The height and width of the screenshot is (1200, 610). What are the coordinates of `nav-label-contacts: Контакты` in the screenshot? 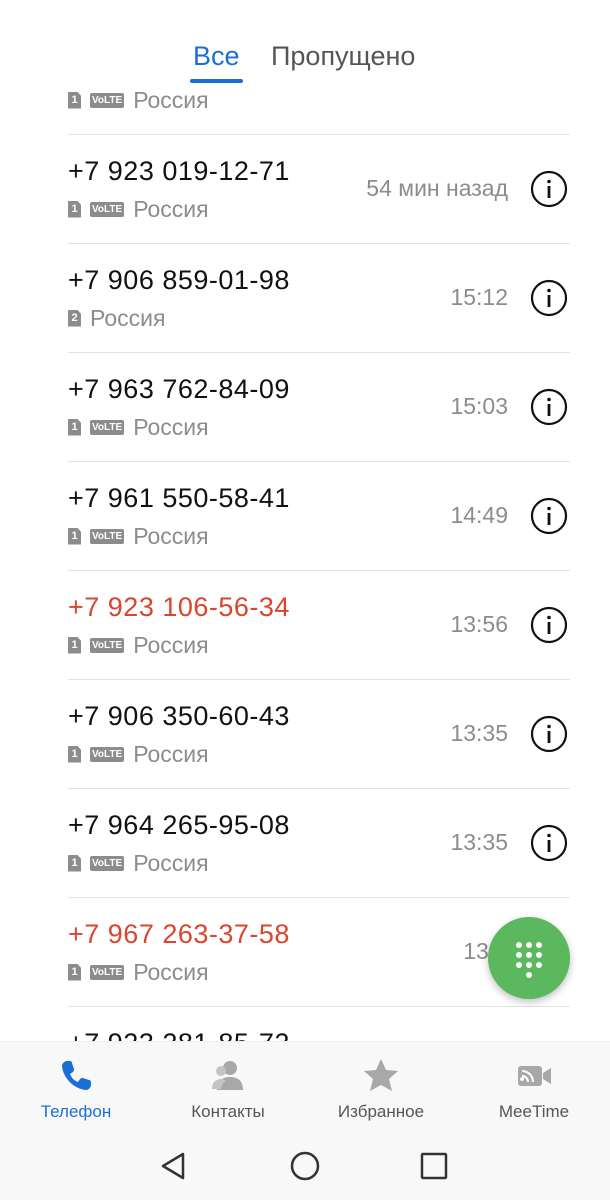 It's located at (228, 1111).